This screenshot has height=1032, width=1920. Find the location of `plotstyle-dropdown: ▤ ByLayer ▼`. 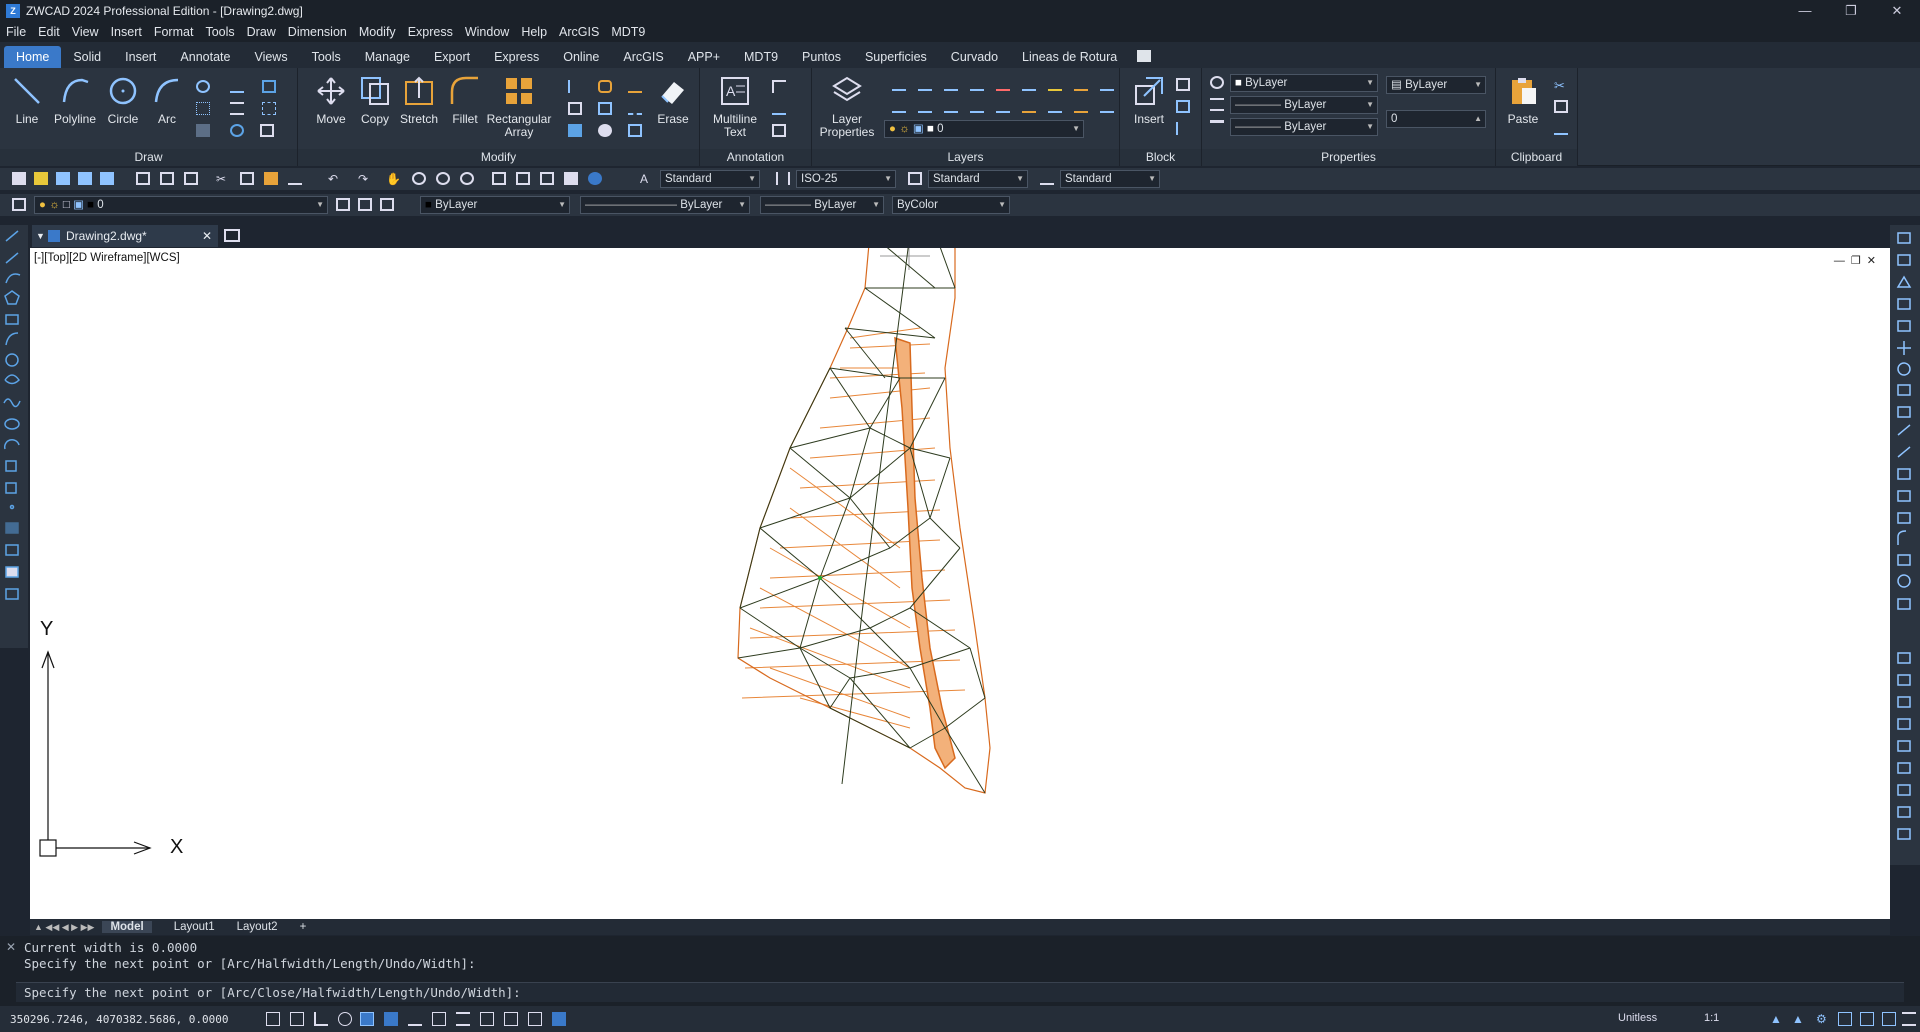

plotstyle-dropdown: ▤ ByLayer ▼ is located at coordinates (1436, 85).